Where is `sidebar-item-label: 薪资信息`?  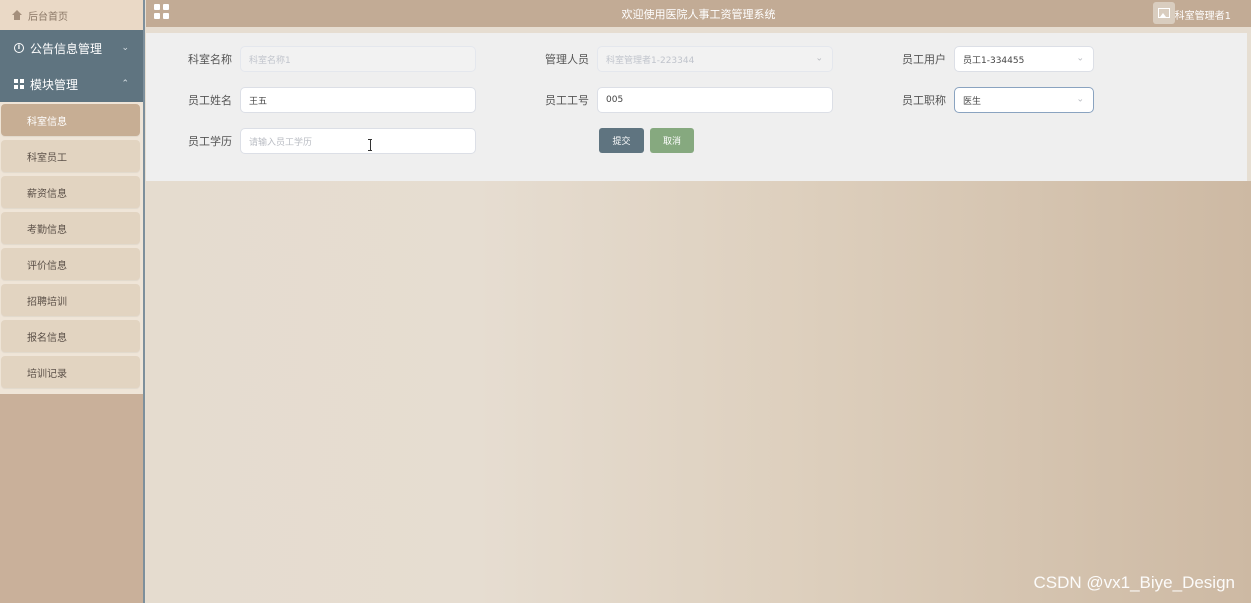 sidebar-item-label: 薪资信息 is located at coordinates (47, 194).